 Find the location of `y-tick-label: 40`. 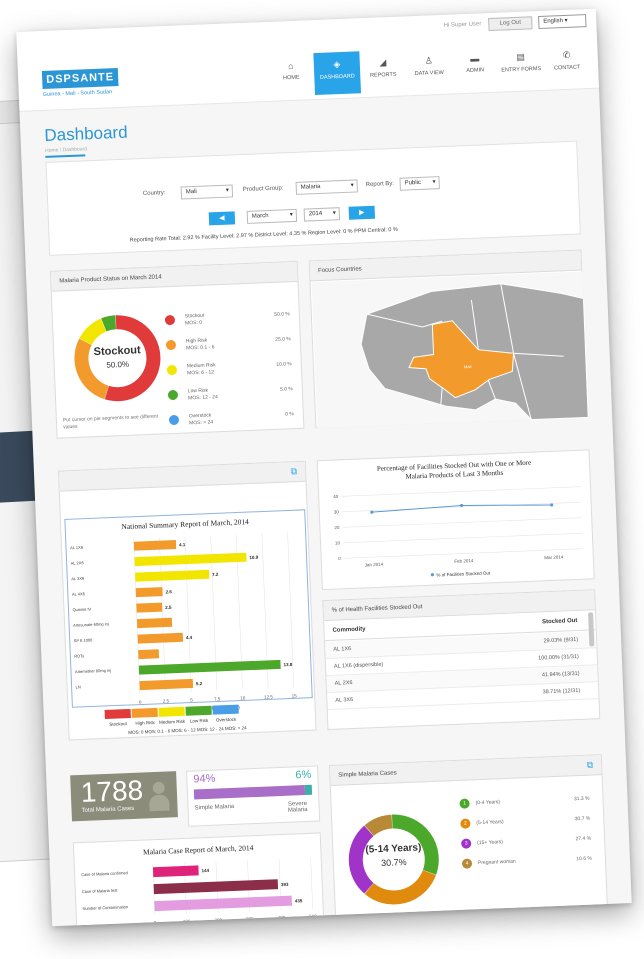

y-tick-label: 40 is located at coordinates (336, 496).